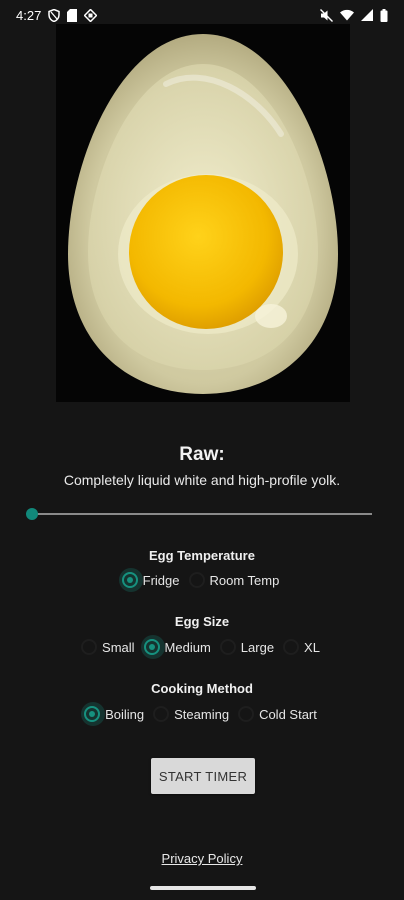 This screenshot has width=404, height=900. I want to click on radio-option-boiling: Boiling, so click(112, 714).